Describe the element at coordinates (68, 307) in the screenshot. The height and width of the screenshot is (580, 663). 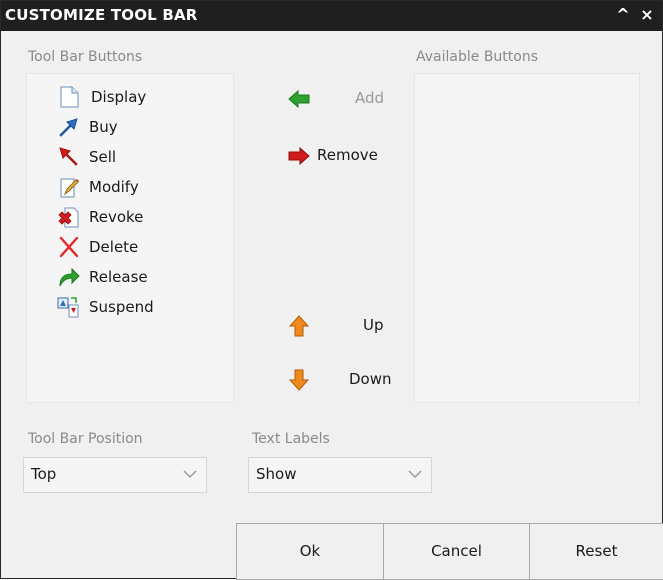
I see `suspend-icon` at that location.